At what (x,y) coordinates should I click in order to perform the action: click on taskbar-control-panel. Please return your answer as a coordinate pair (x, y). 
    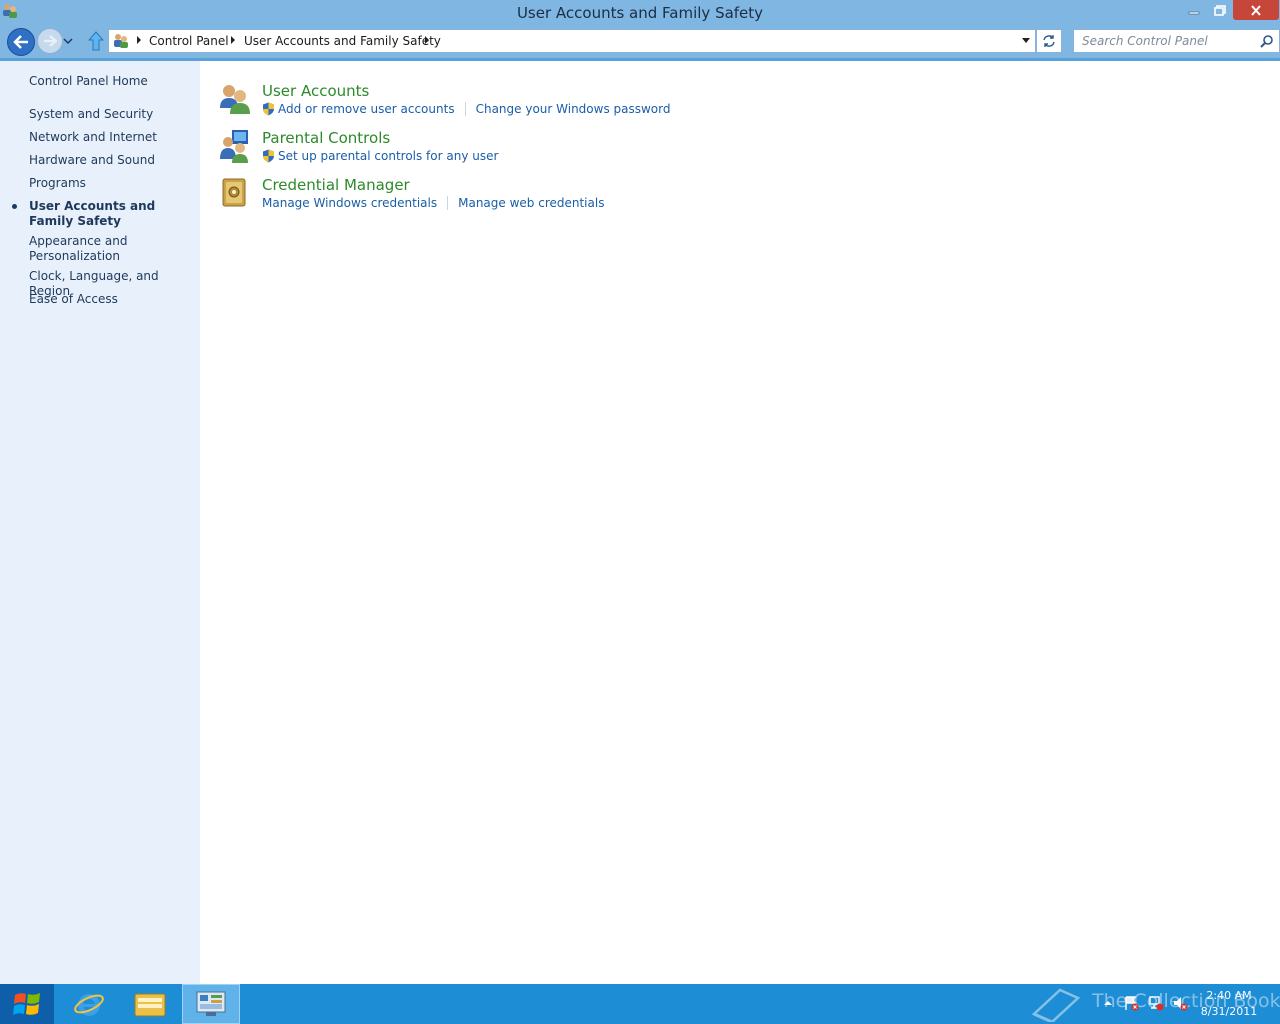
    Looking at the image, I should click on (211, 1004).